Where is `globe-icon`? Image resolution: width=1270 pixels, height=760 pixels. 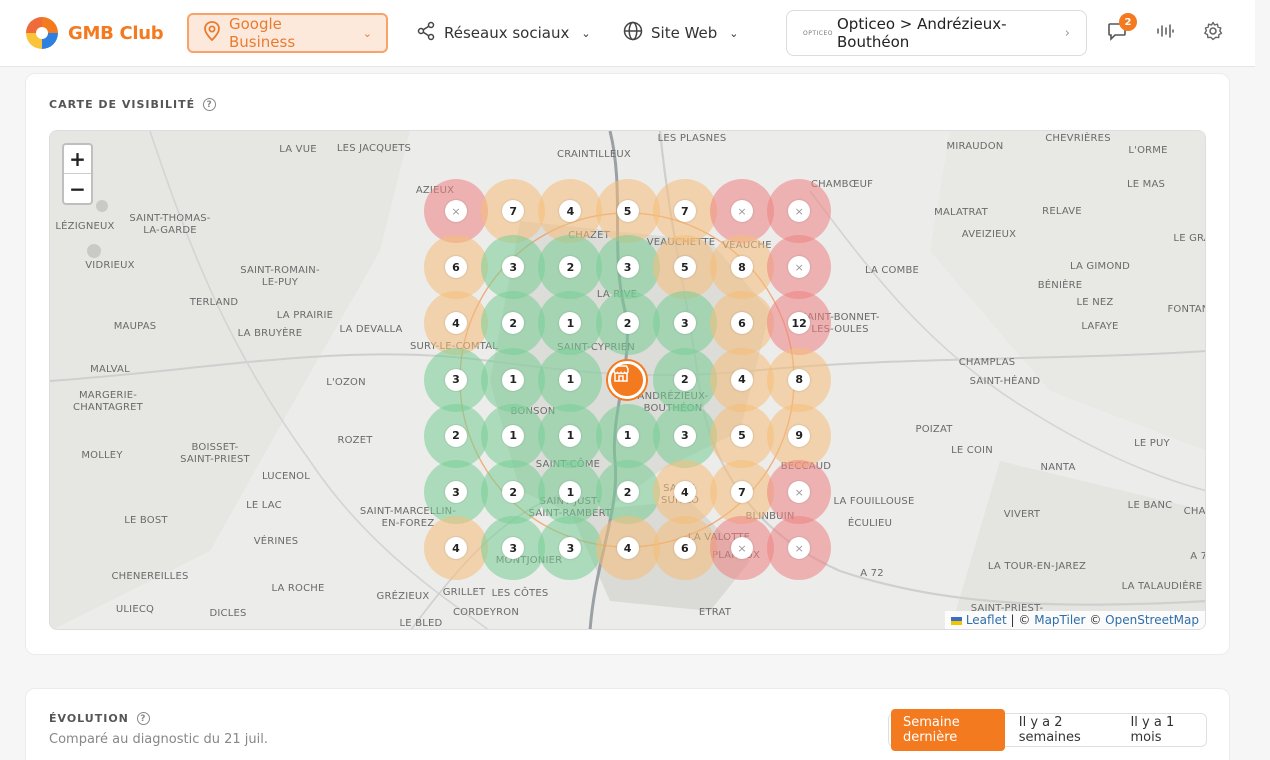
globe-icon is located at coordinates (633, 33).